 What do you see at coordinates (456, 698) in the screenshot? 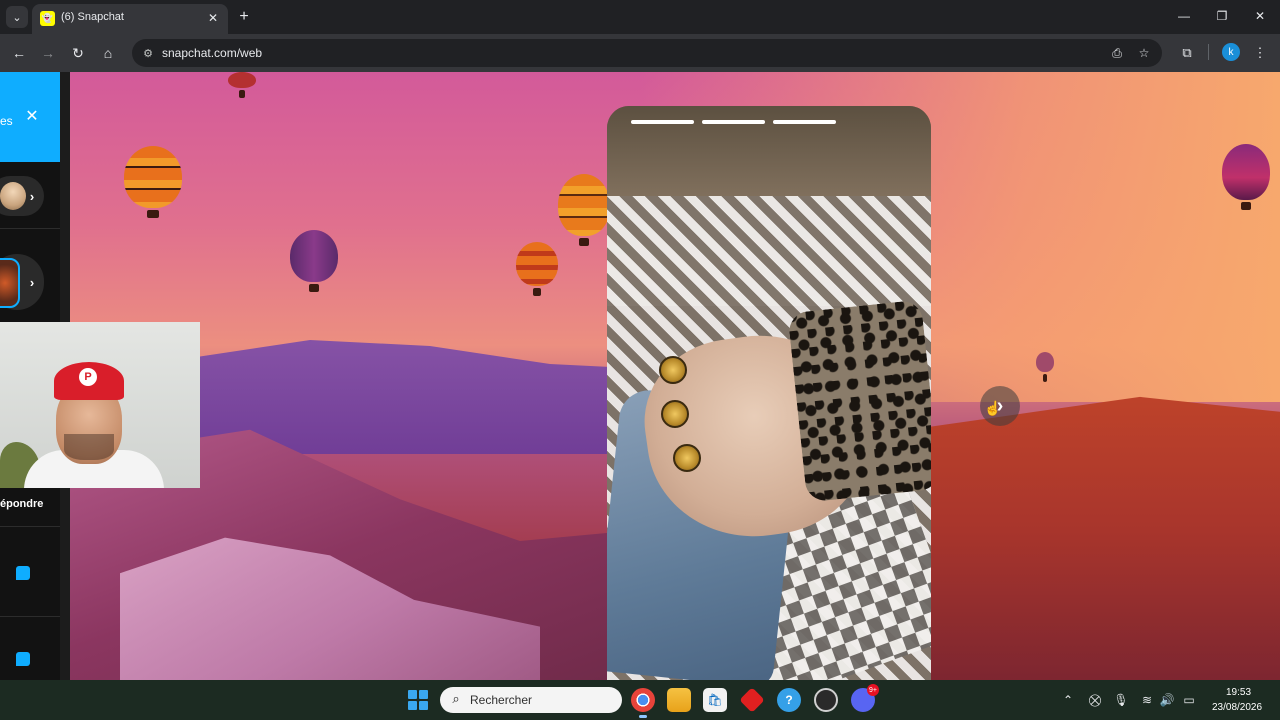
I see `search-icon: ⌕` at bounding box center [456, 698].